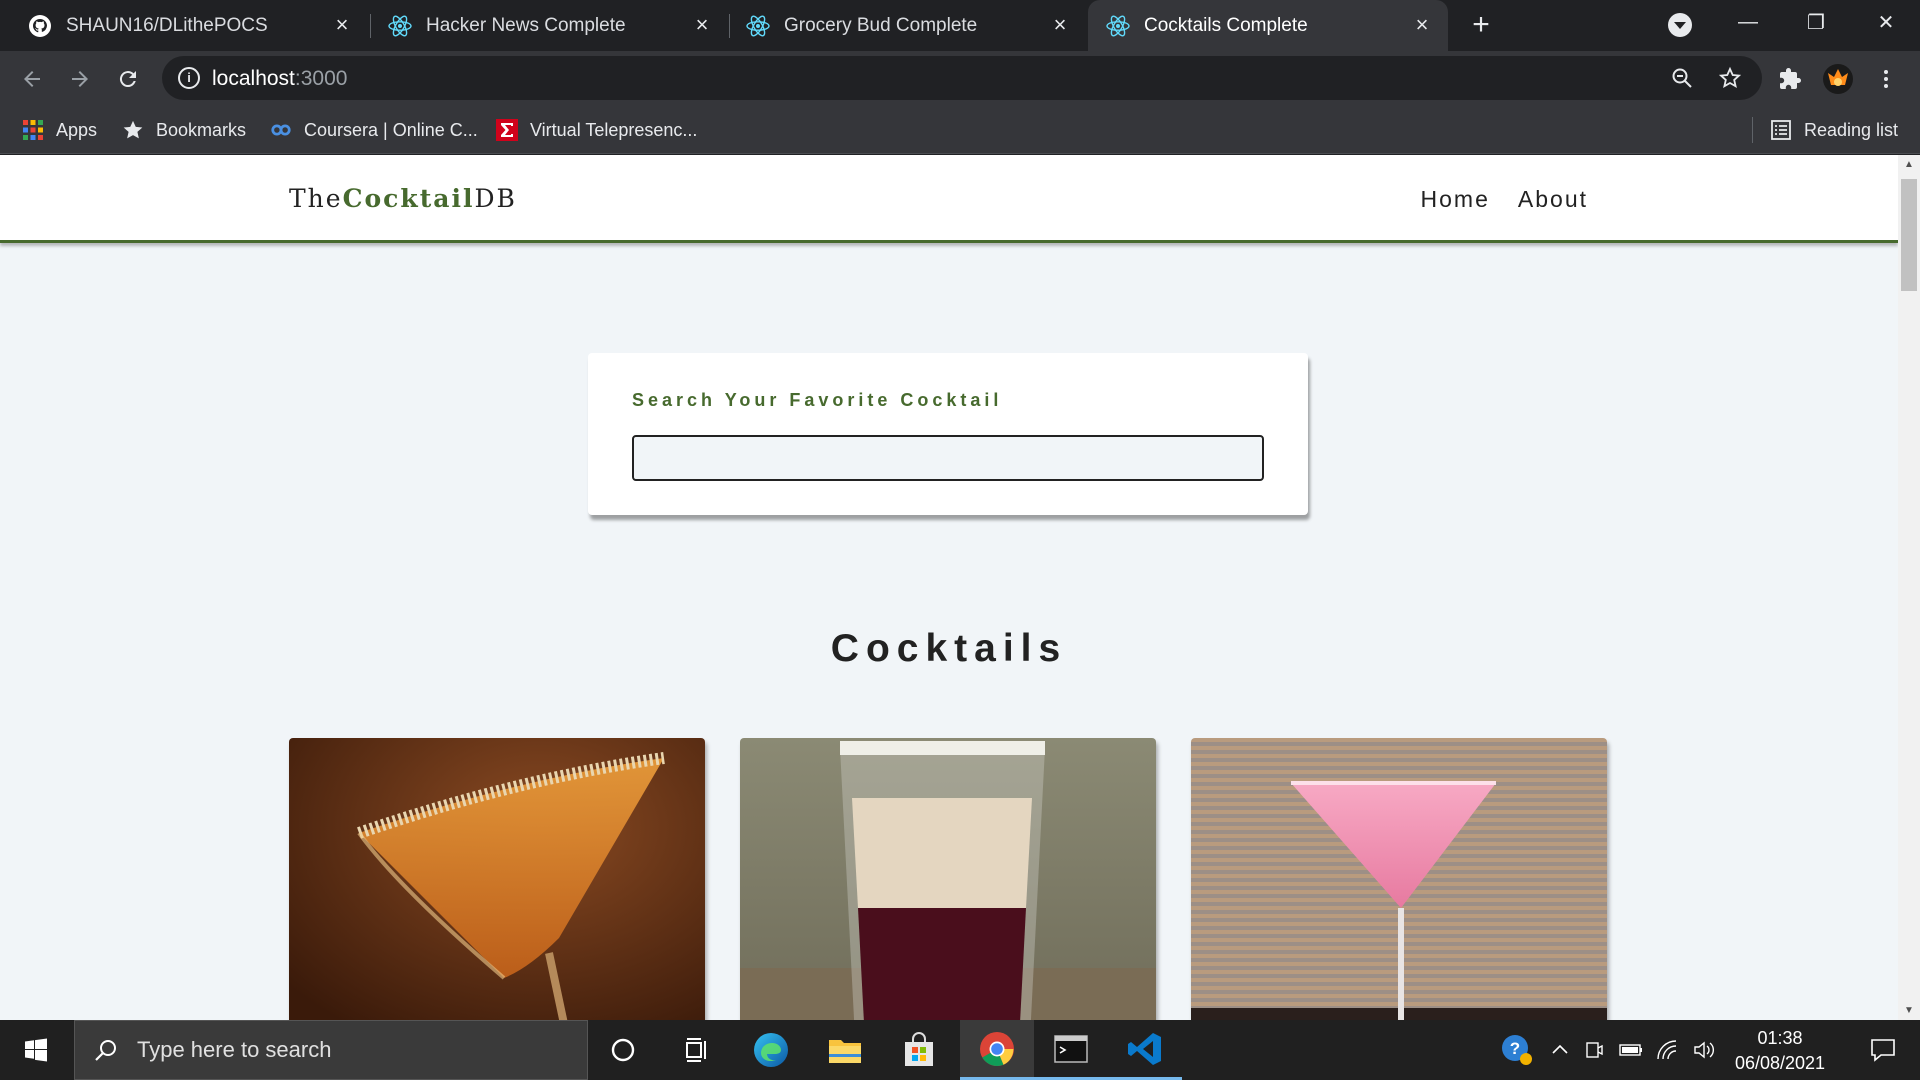 Image resolution: width=1920 pixels, height=1080 pixels. What do you see at coordinates (281, 130) in the screenshot?
I see `coursera-icon` at bounding box center [281, 130].